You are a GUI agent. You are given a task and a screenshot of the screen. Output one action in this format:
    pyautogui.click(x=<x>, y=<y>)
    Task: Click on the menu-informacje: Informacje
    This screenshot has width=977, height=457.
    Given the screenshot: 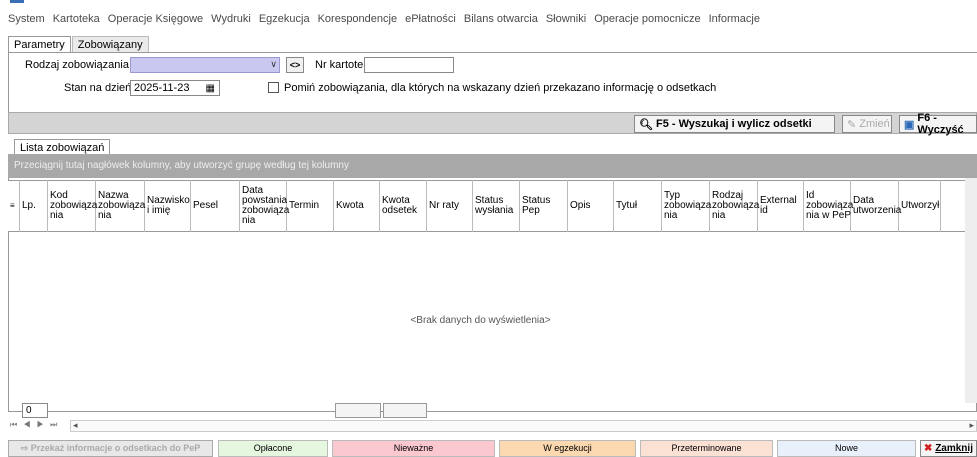 What is the action you would take?
    pyautogui.click(x=734, y=19)
    